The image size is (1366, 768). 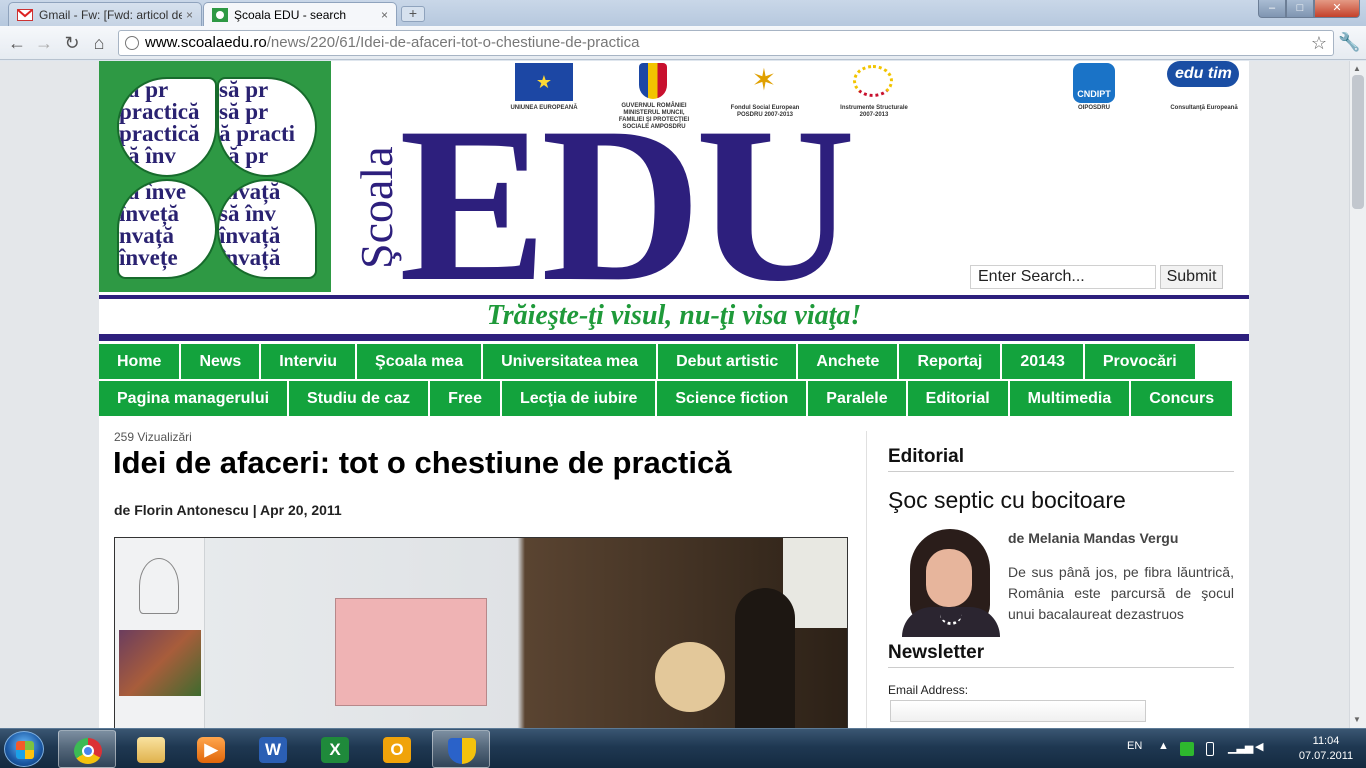 I want to click on network-status-icon, so click(x=1187, y=749).